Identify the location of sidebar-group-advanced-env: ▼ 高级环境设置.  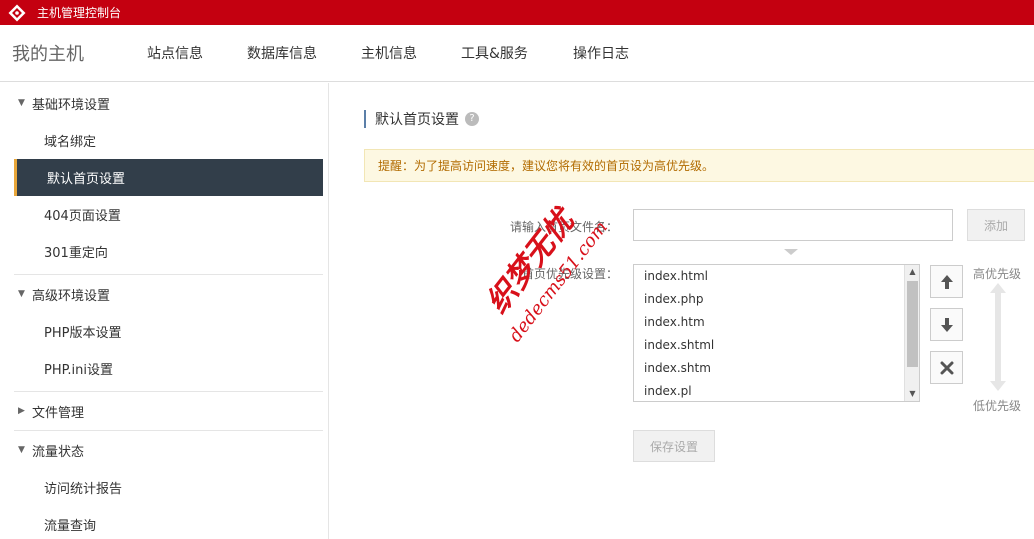
(164, 294).